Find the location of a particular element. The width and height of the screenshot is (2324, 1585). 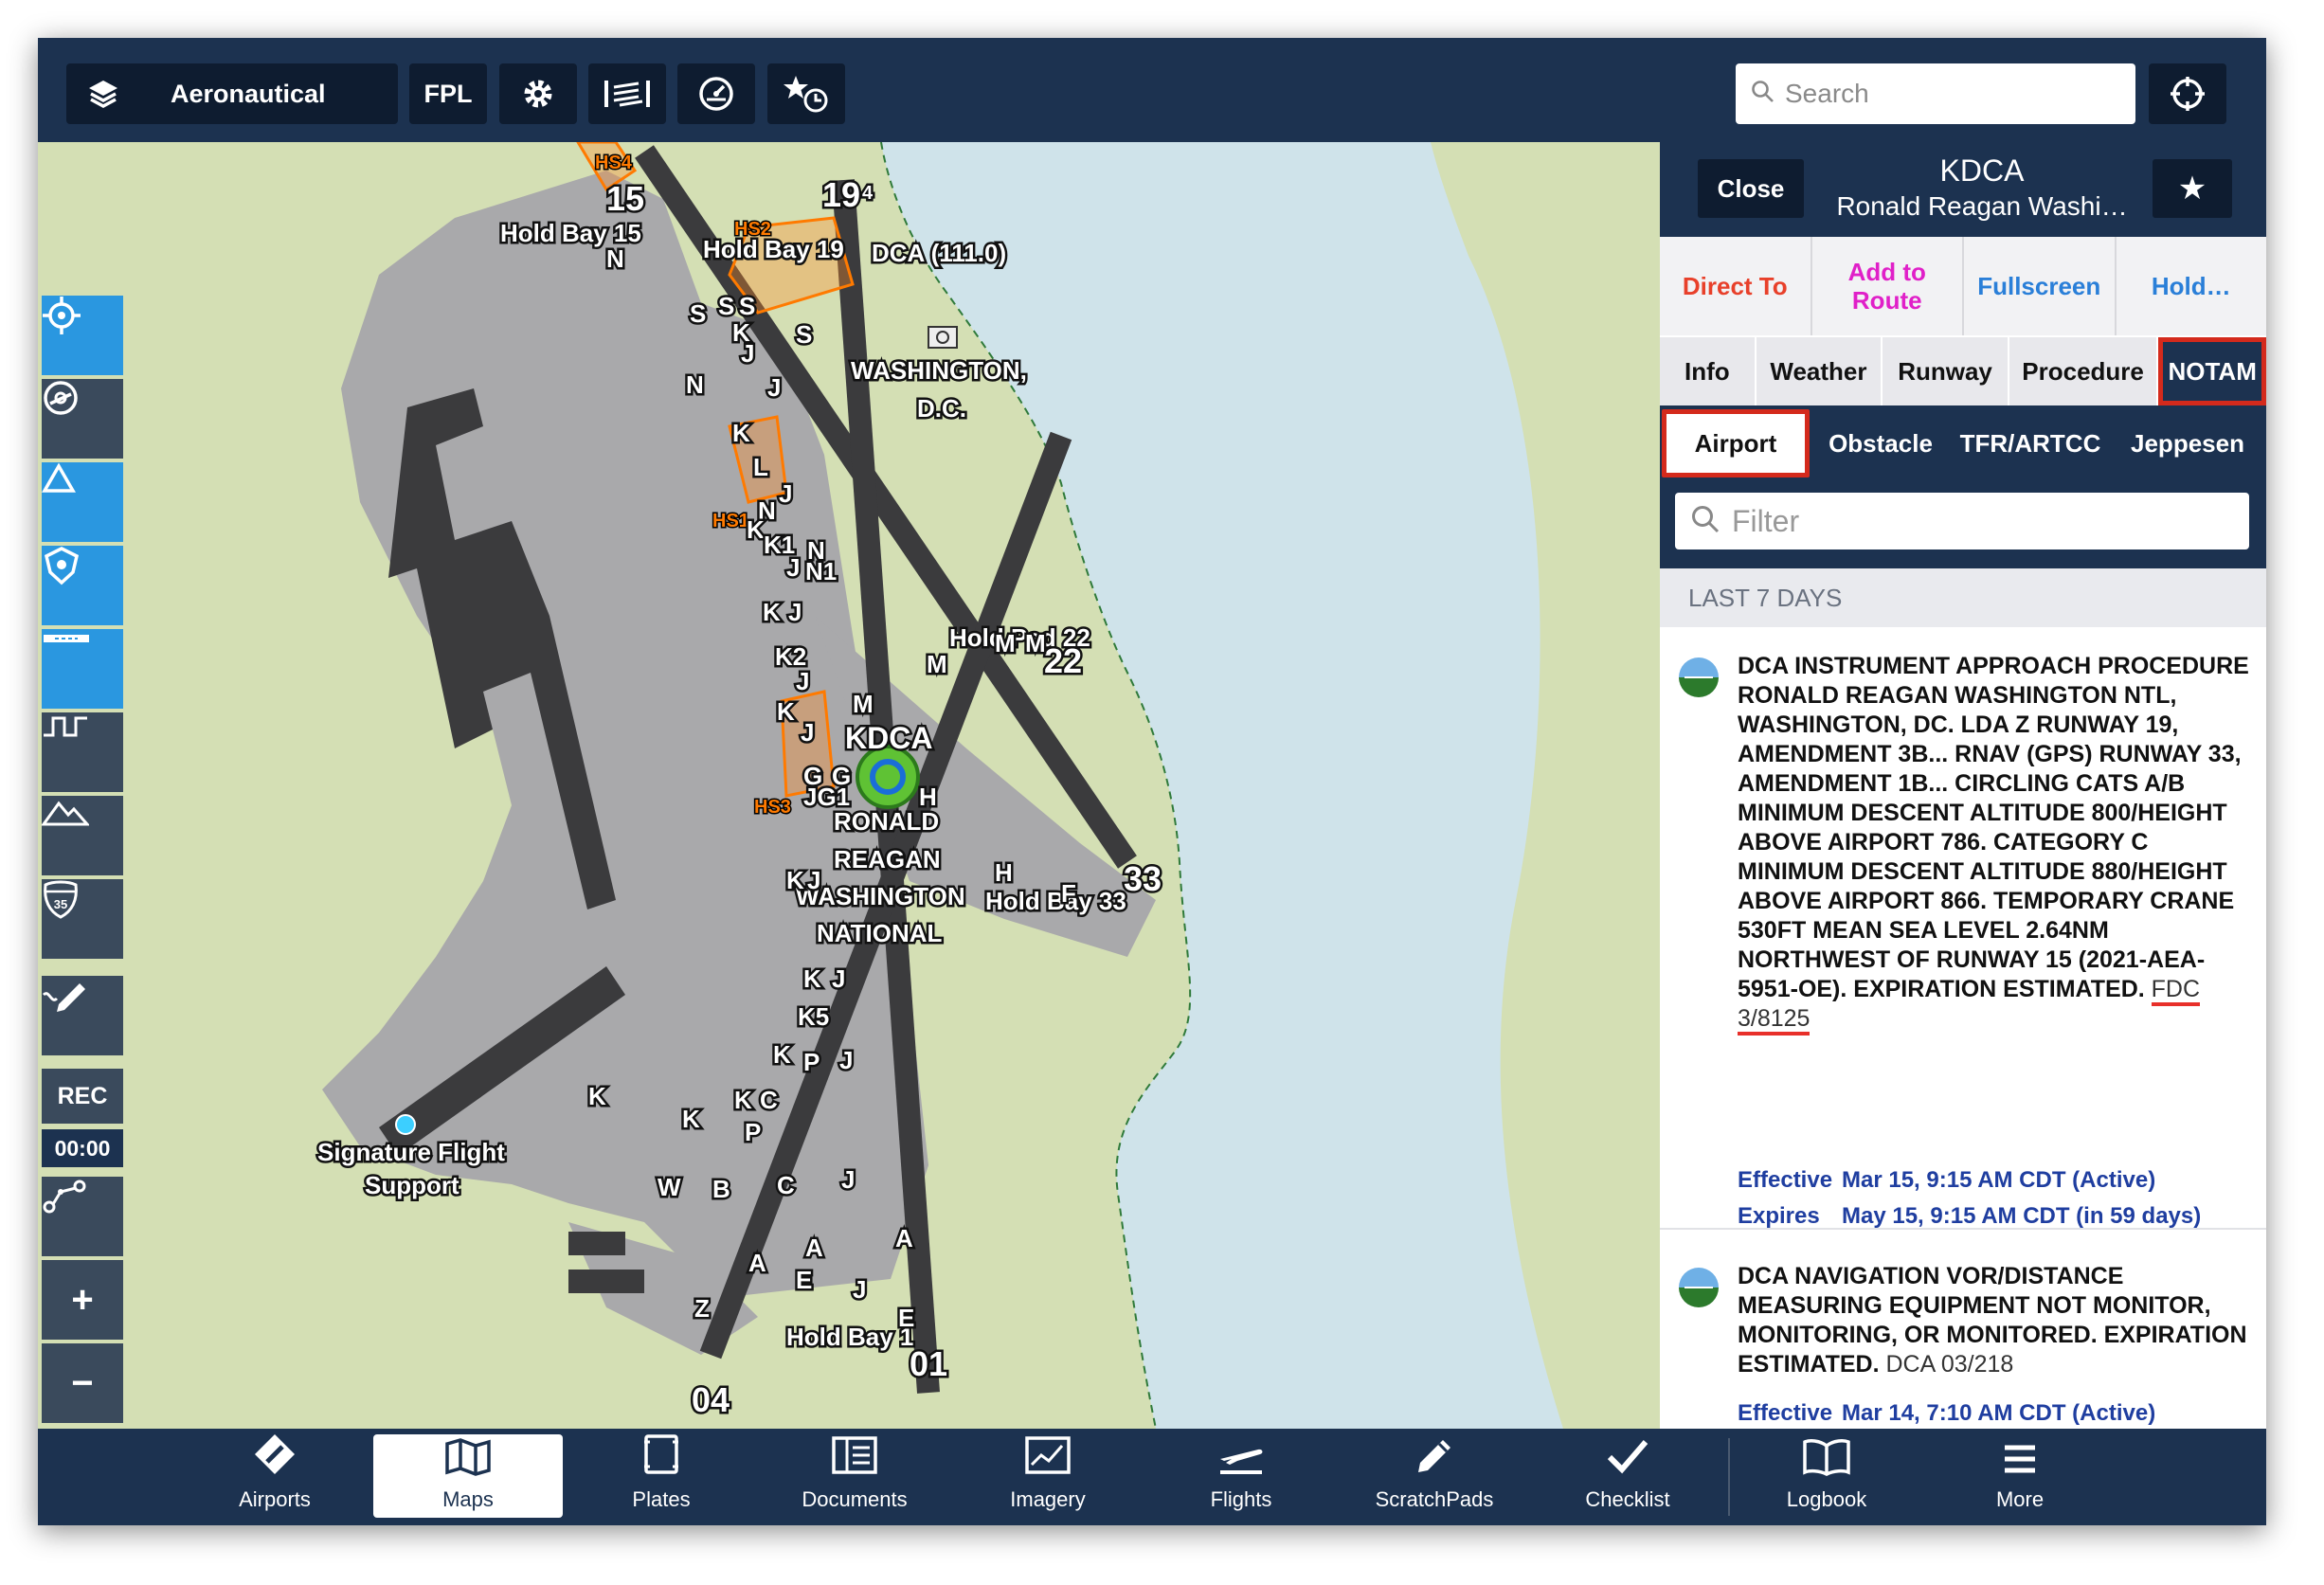

route-edit-button is located at coordinates (82, 1216).